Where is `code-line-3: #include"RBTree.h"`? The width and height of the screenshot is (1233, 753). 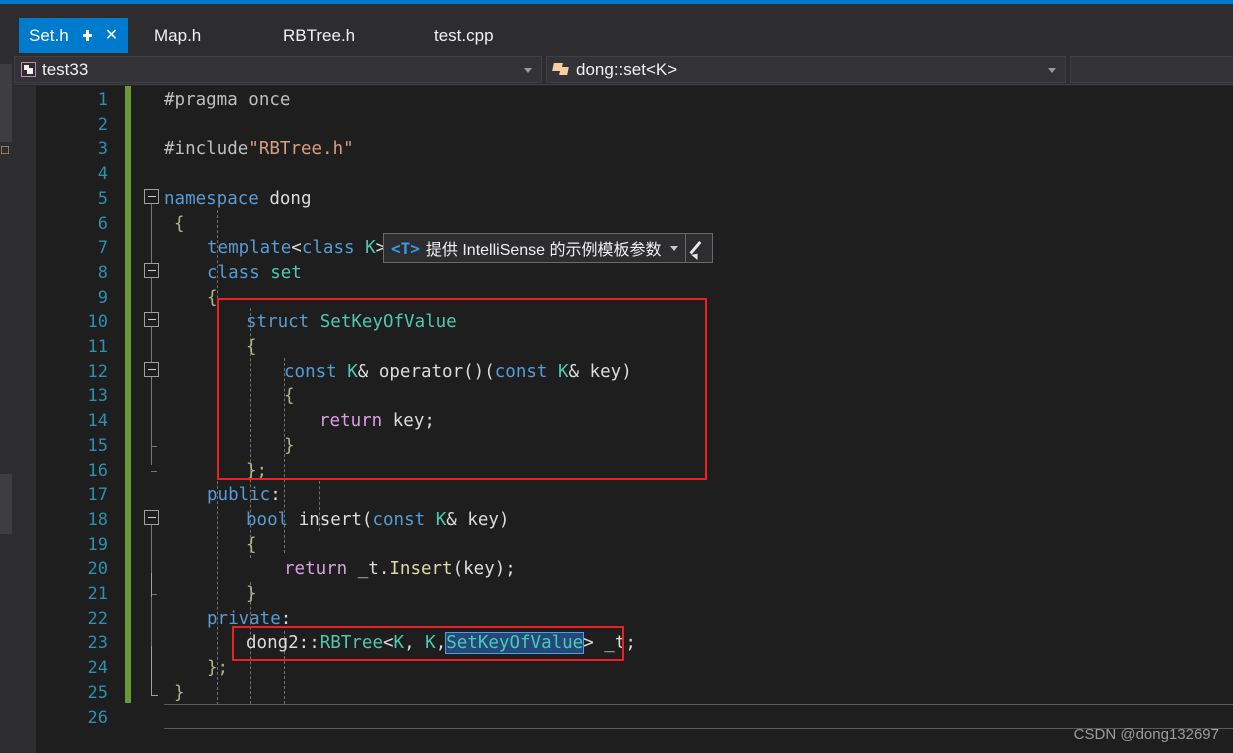 code-line-3: #include"RBTree.h" is located at coordinates (259, 149).